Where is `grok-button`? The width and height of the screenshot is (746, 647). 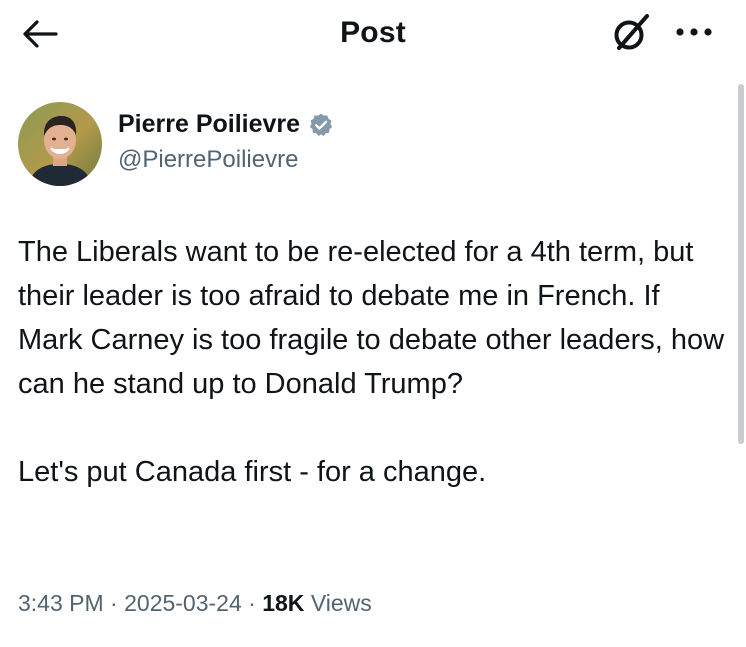 grok-button is located at coordinates (631, 35).